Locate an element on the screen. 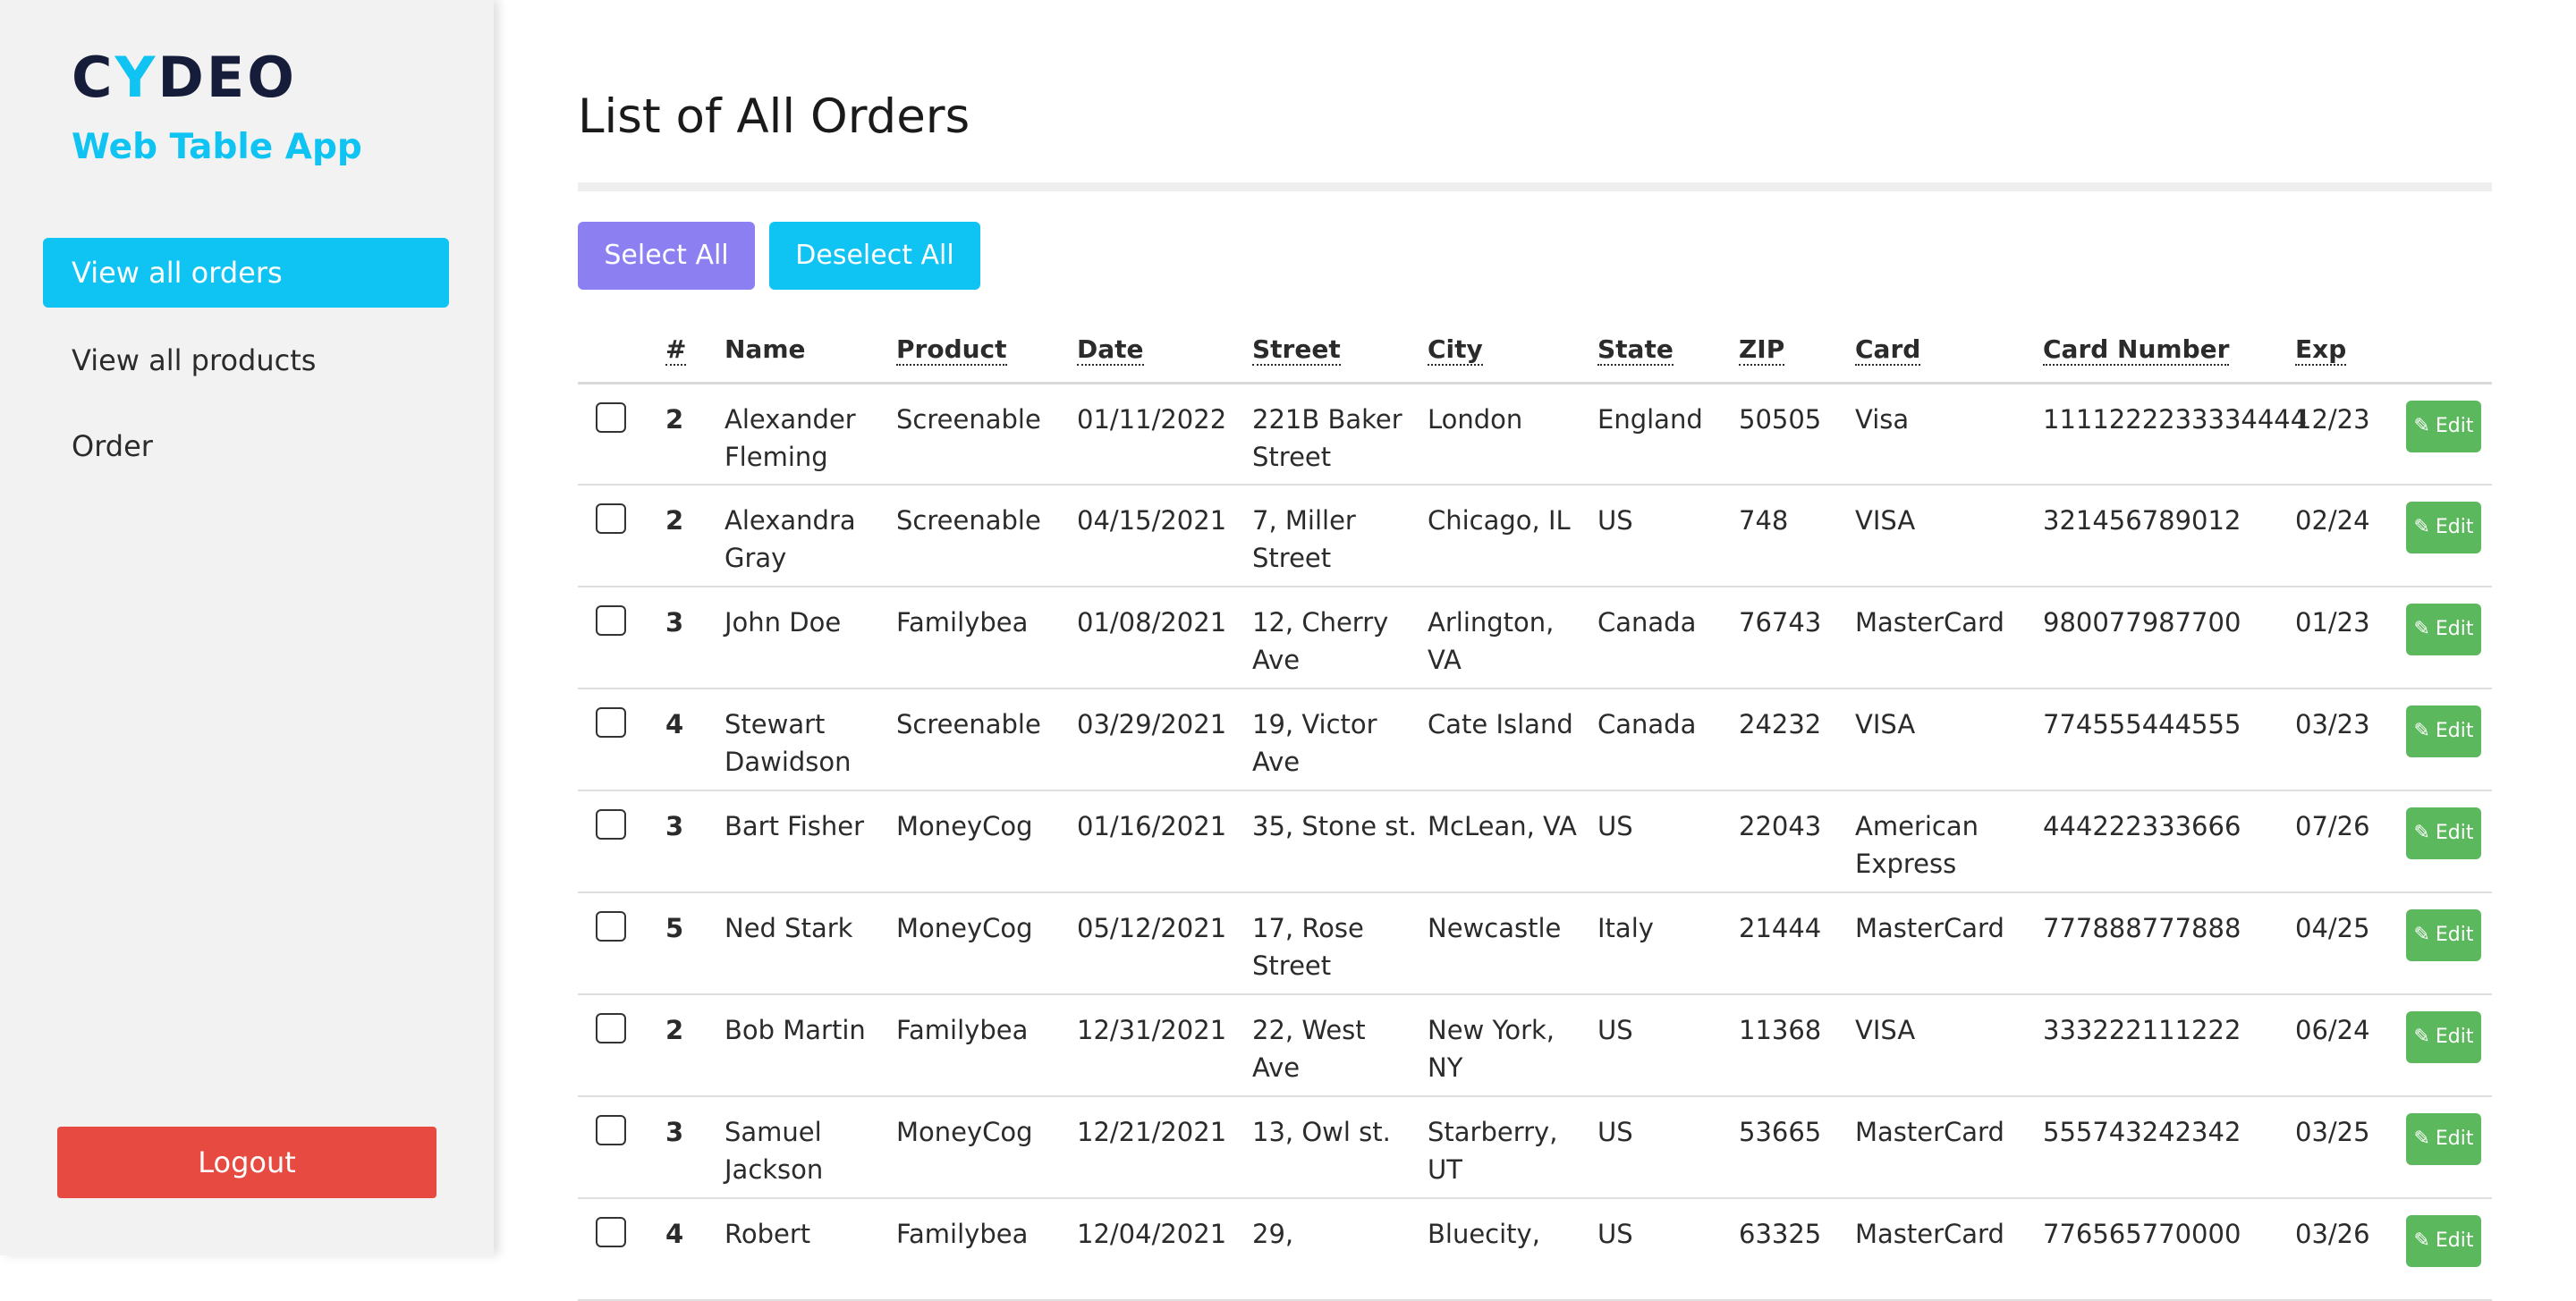 The height and width of the screenshot is (1301, 2576). cell-city: Bluecity, is located at coordinates (1505, 1249).